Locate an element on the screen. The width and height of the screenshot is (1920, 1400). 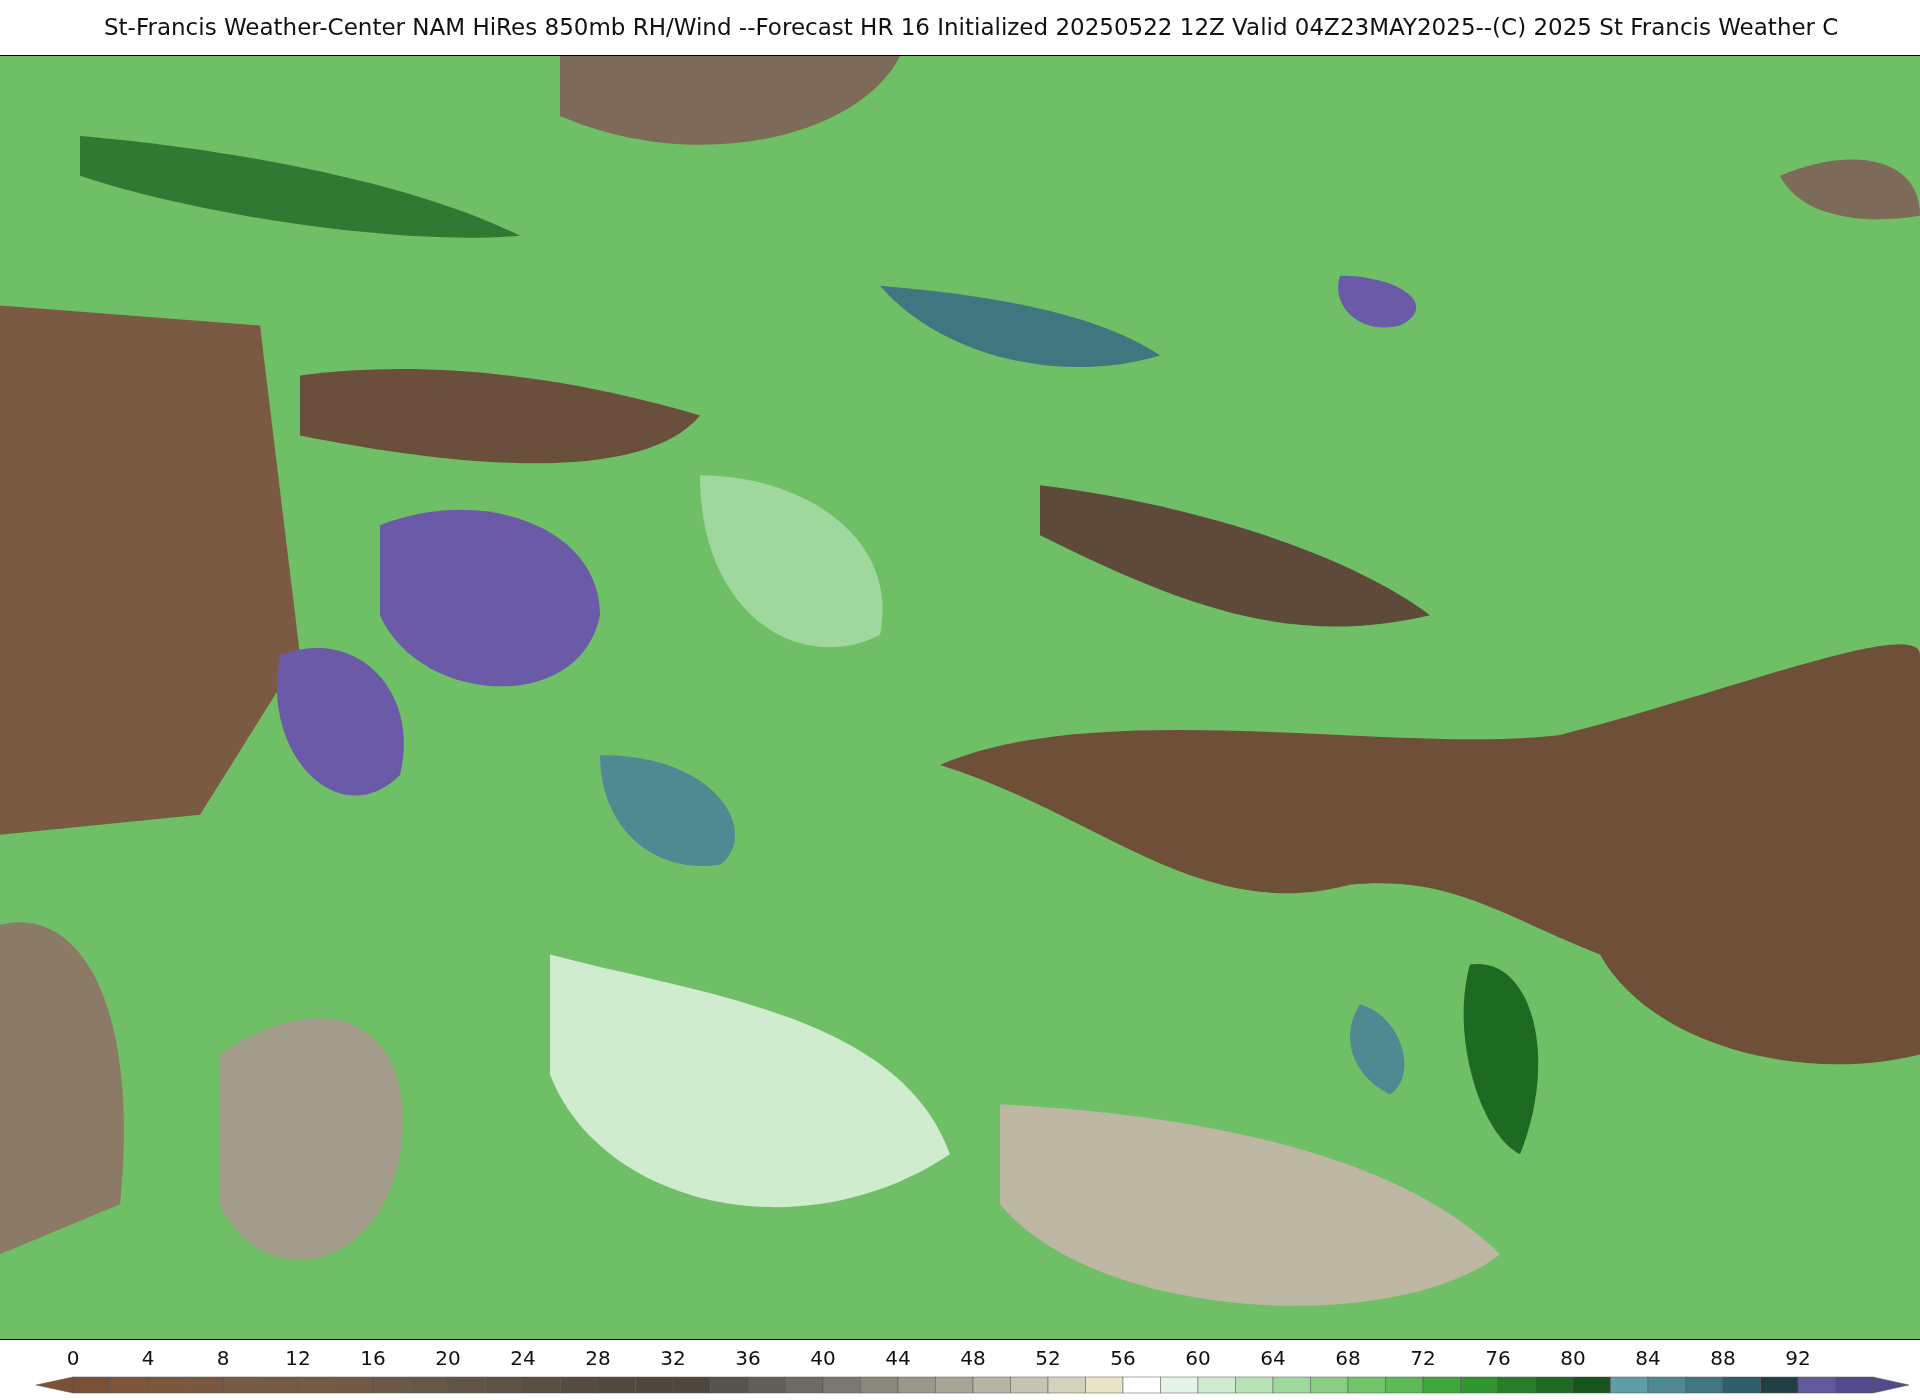
colorbar-tick-label: 36 is located at coordinates (748, 1358).